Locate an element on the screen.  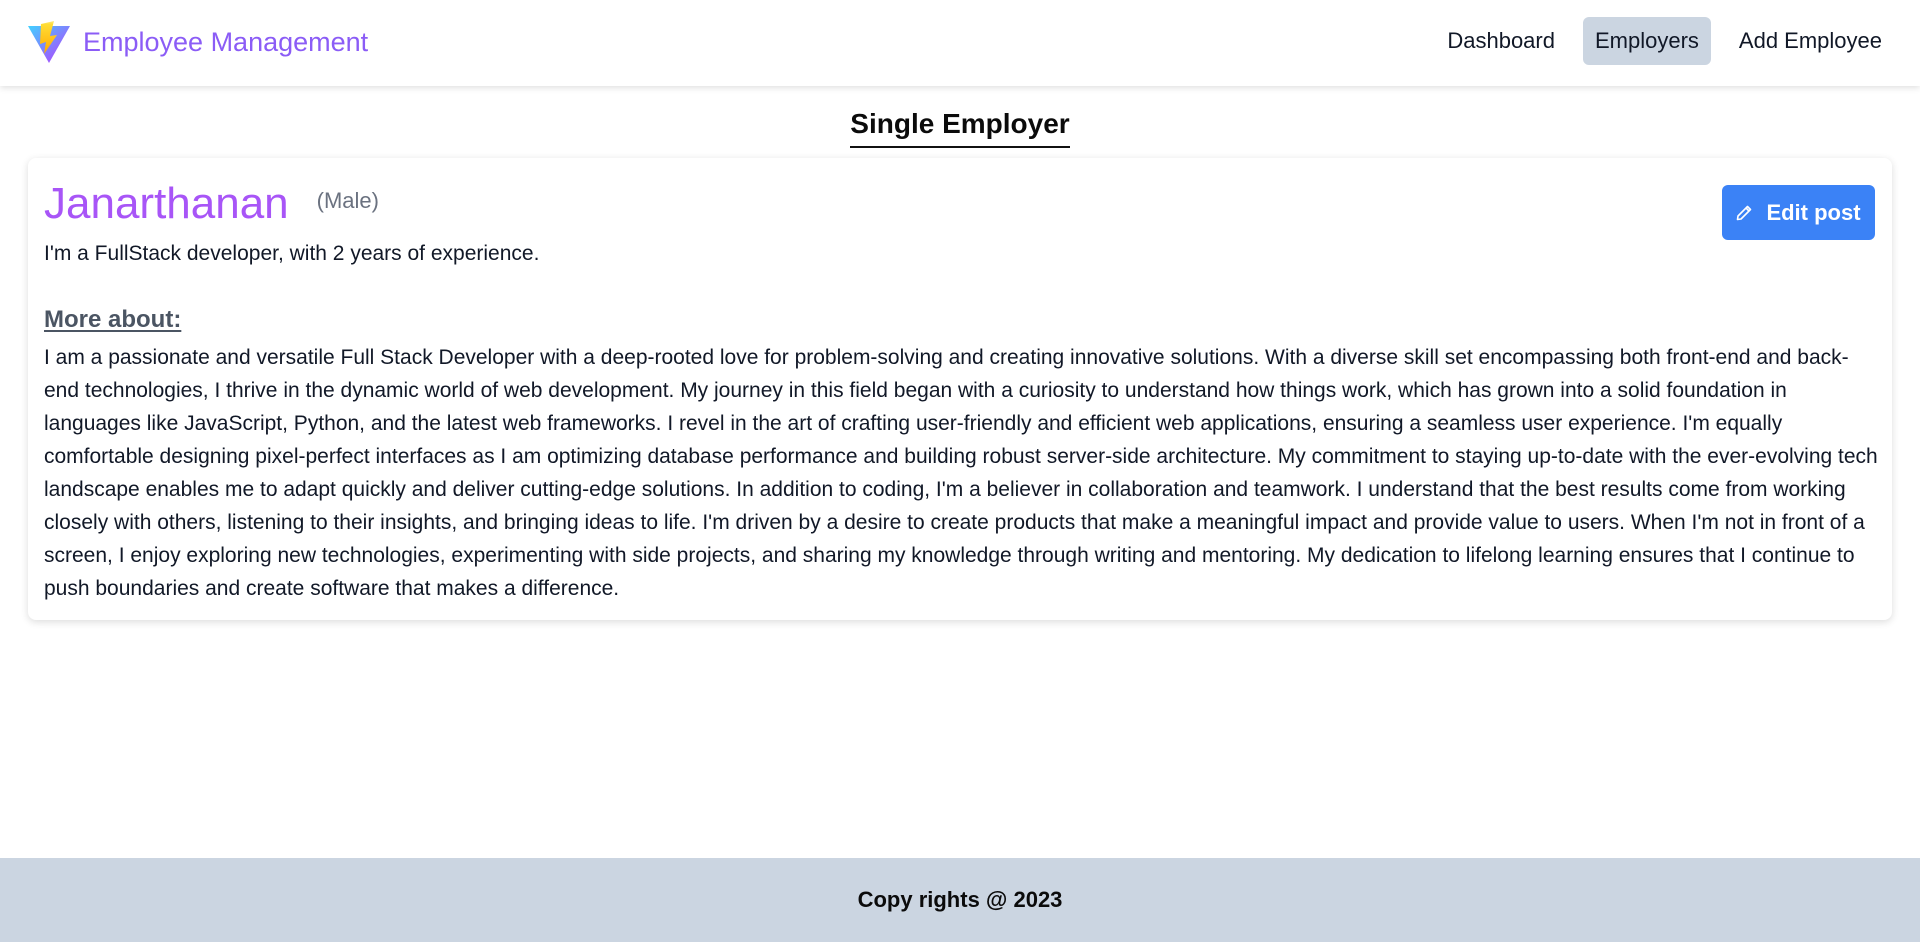
employee-header: Janarthanan (Male) is located at coordinates (211, 203).